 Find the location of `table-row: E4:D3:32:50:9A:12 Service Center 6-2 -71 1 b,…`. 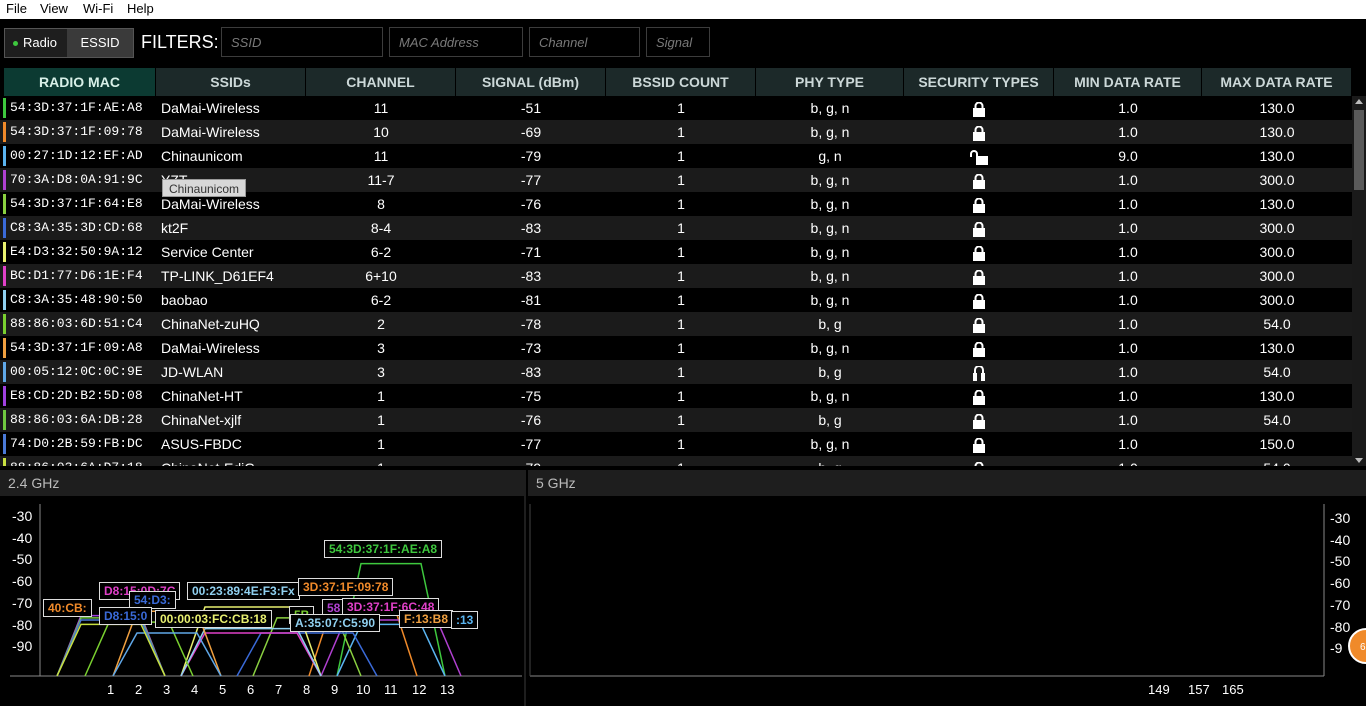

table-row: E4:D3:32:50:9A:12 Service Center 6-2 -71 1 b,… is located at coordinates (676, 252).